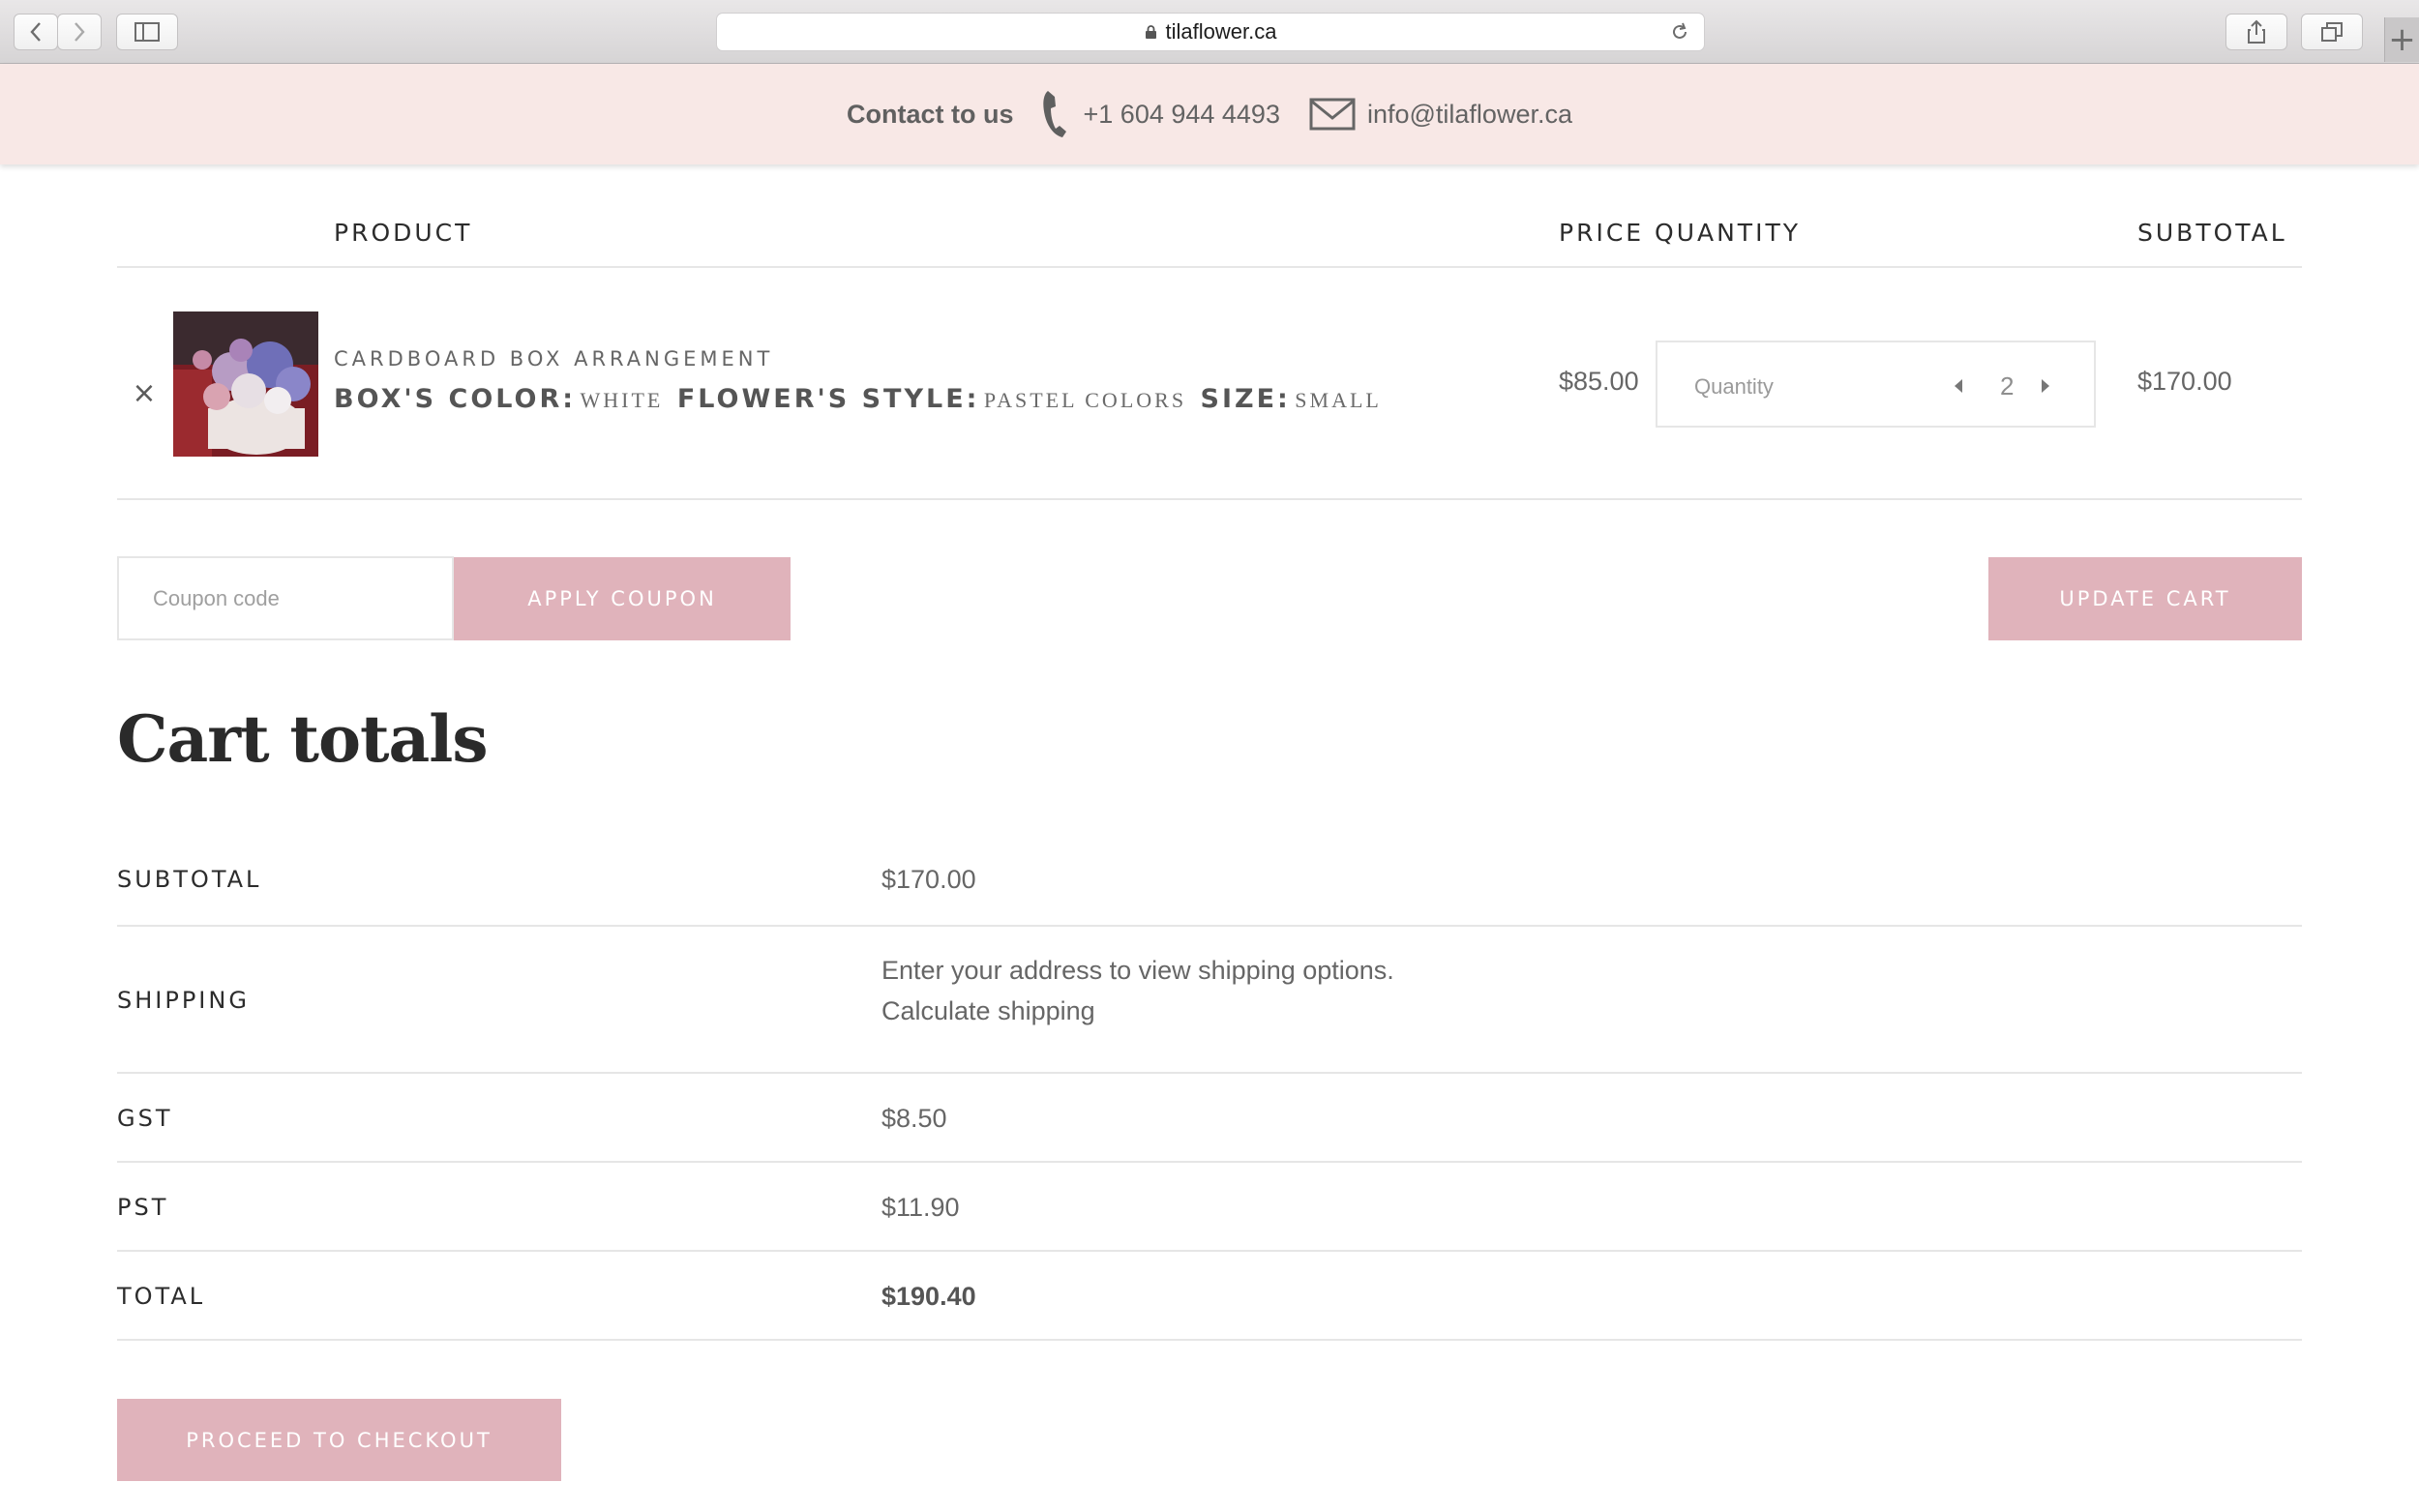 The image size is (2419, 1512). What do you see at coordinates (1182, 115) in the screenshot?
I see `contact-phone: +1 604 944 4493` at bounding box center [1182, 115].